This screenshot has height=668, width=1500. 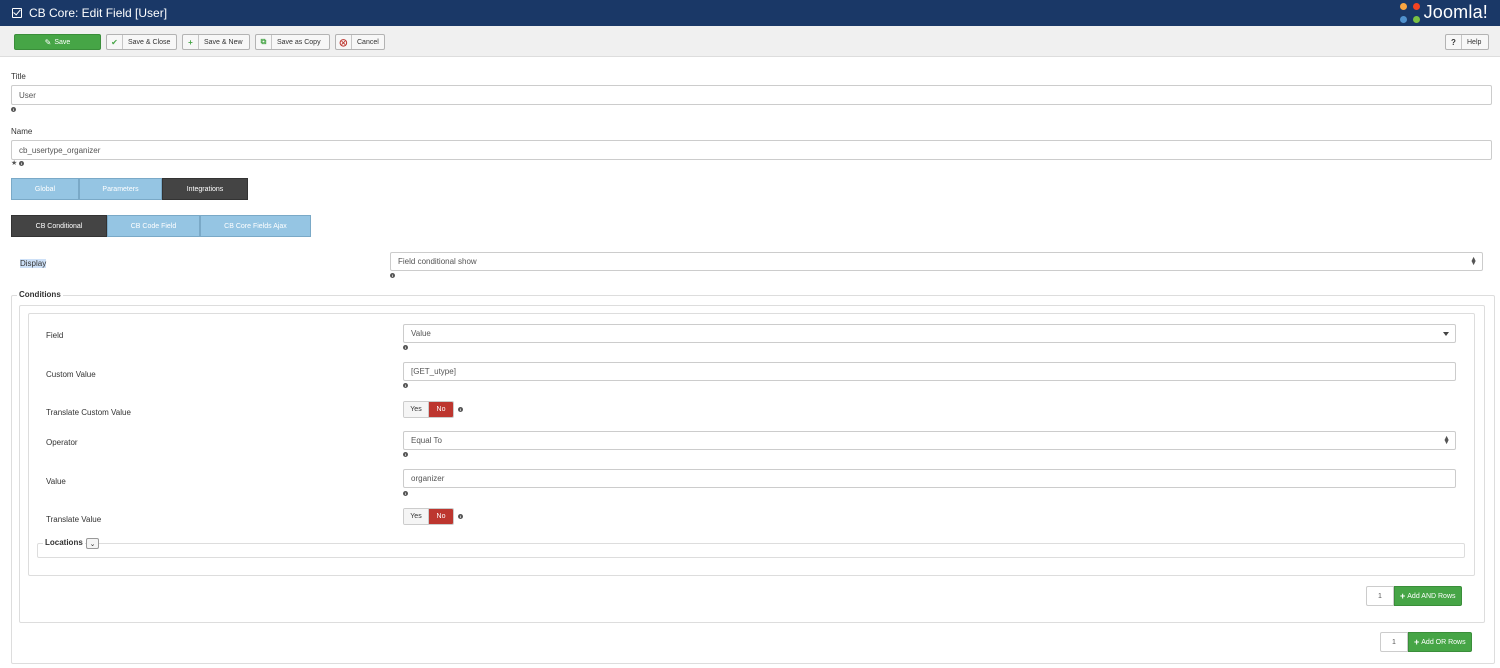 What do you see at coordinates (56, 481) in the screenshot?
I see `value-label: Value` at bounding box center [56, 481].